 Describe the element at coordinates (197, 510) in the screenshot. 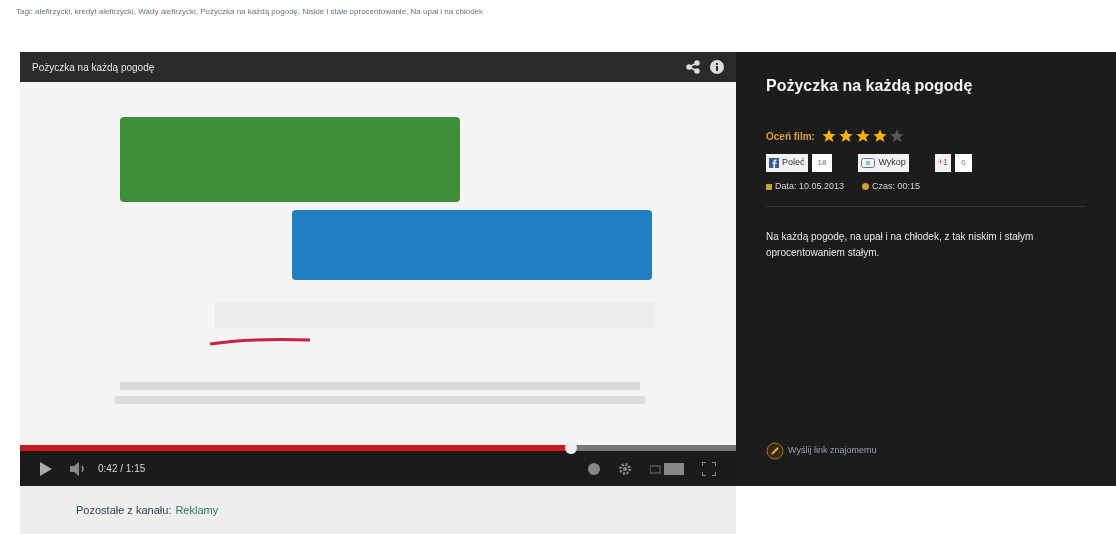

I see `channel-link: Reklamy` at that location.